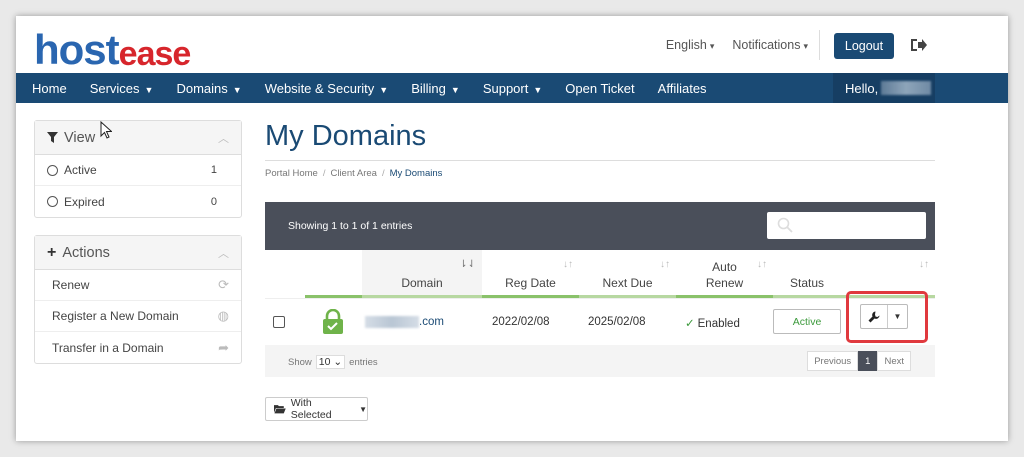 This screenshot has height=457, width=1024. I want to click on row-checkbox, so click(279, 322).